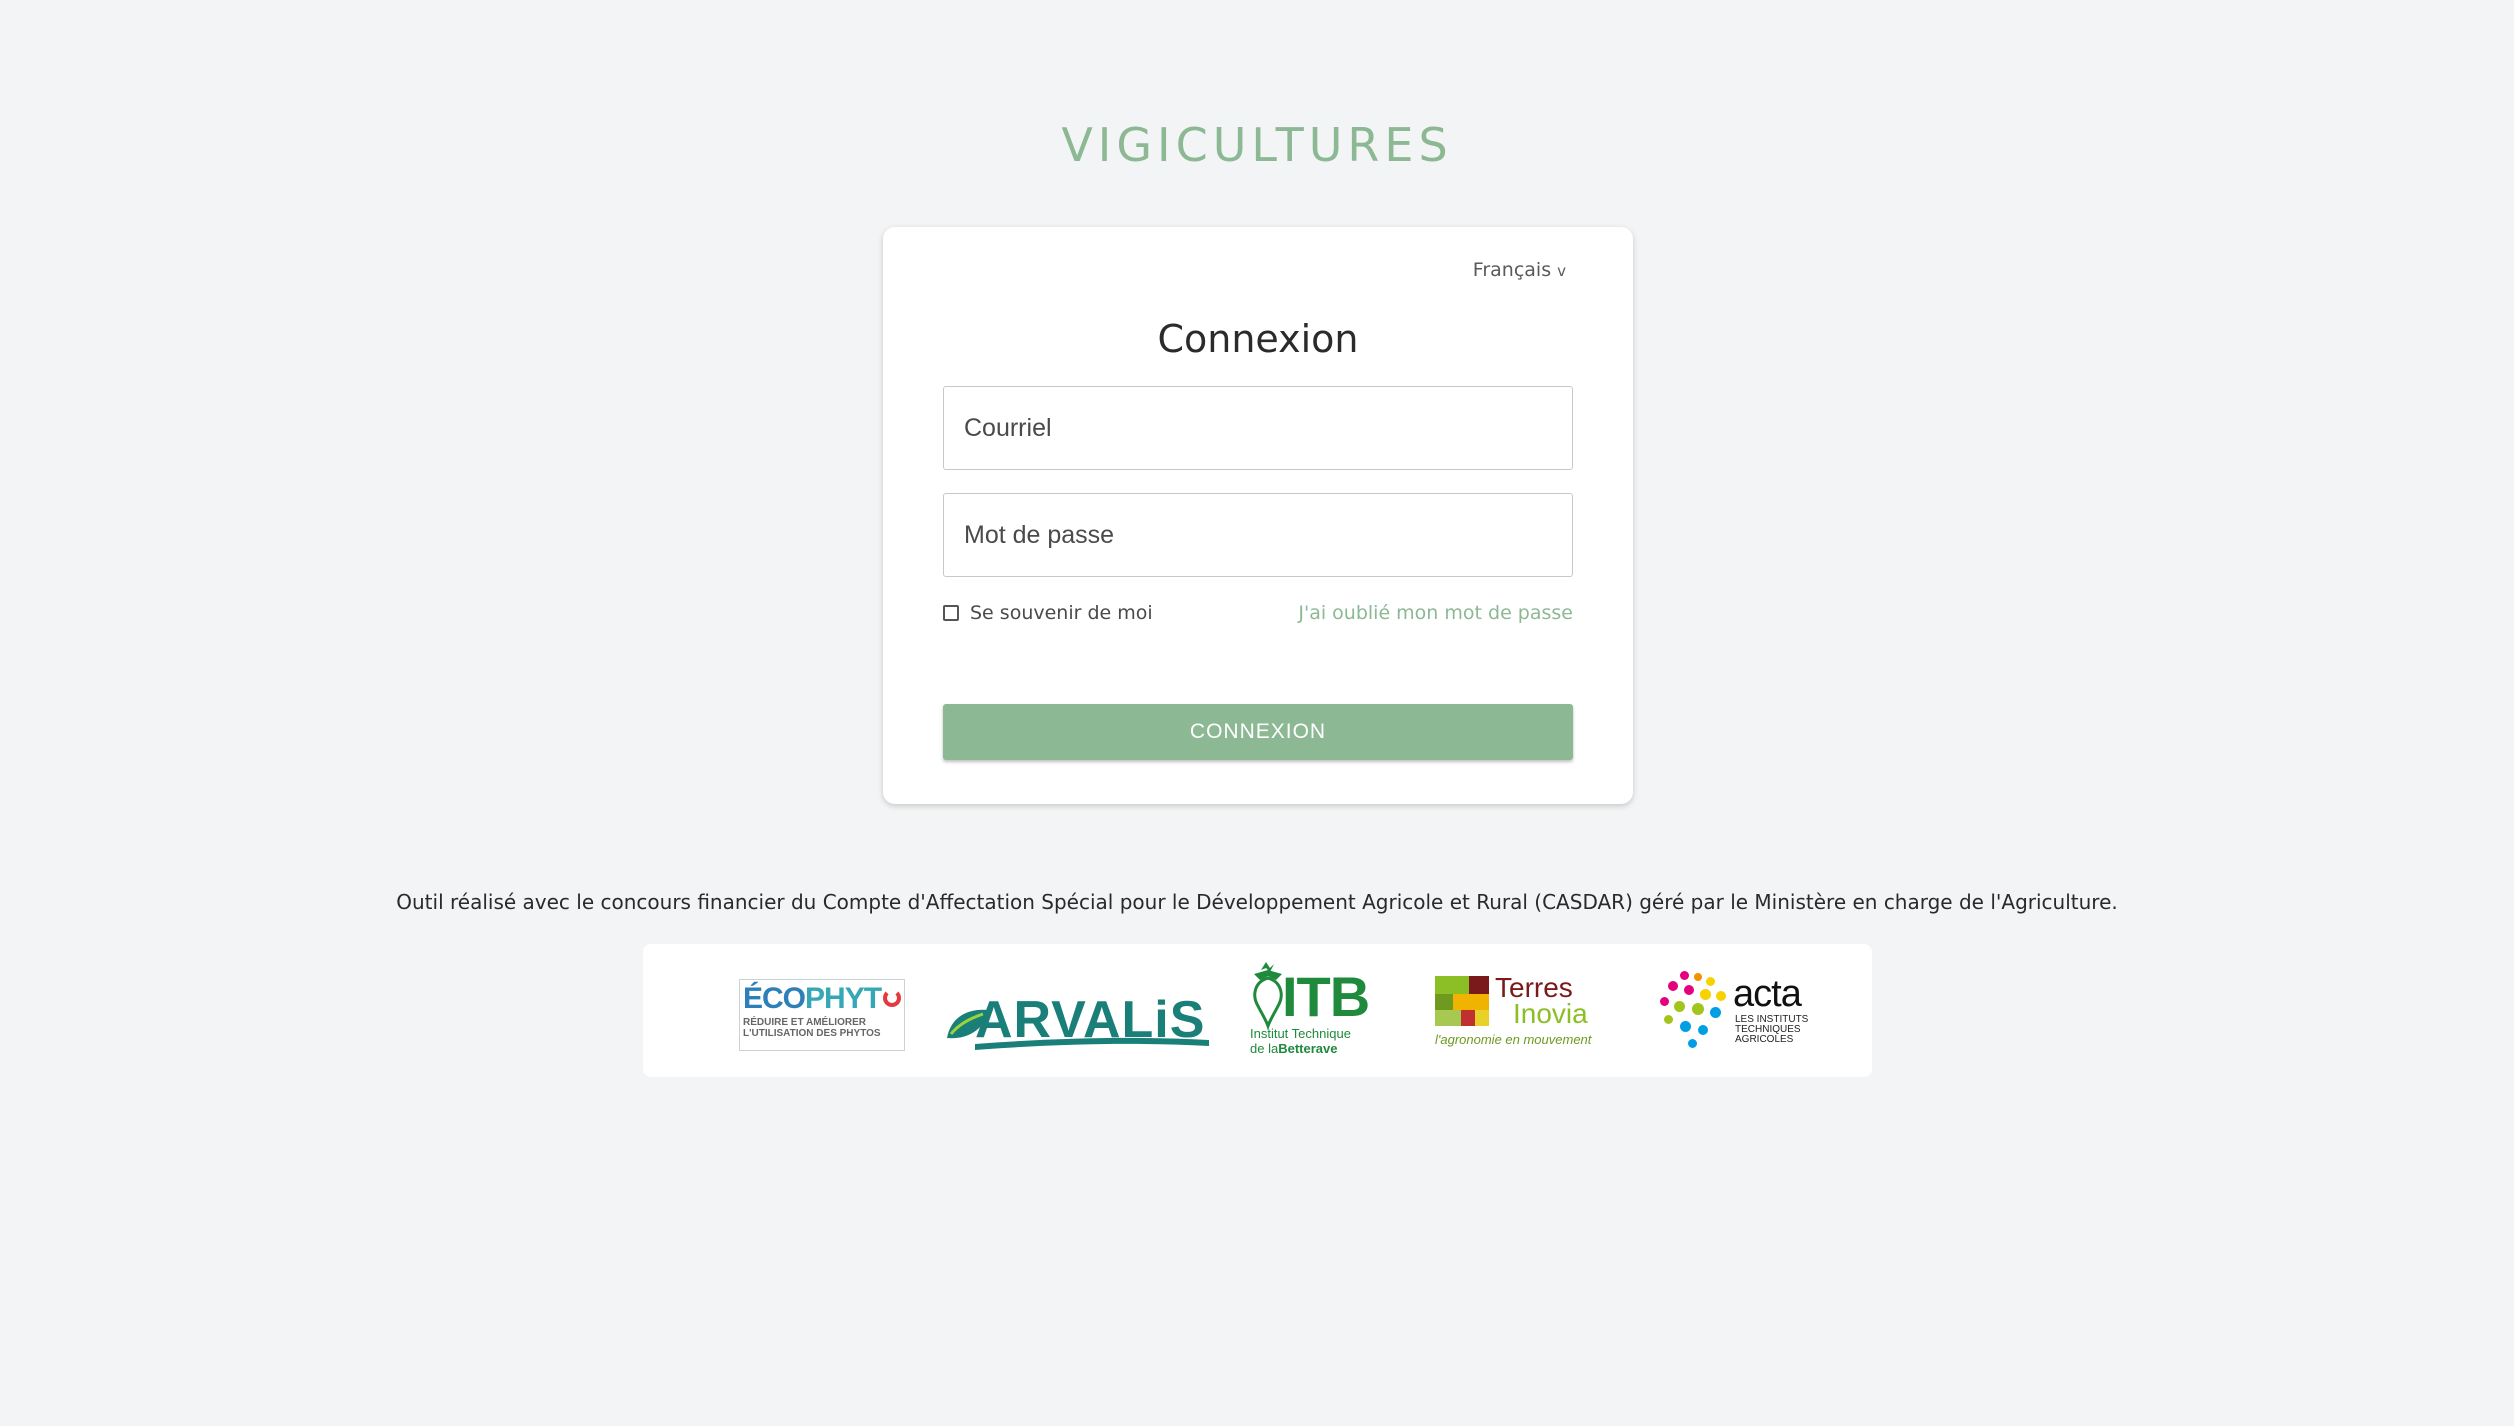 The height and width of the screenshot is (1426, 2514). Describe the element at coordinates (1764, 1039) in the screenshot. I see `acta-line-3: AGRICOLES` at that location.